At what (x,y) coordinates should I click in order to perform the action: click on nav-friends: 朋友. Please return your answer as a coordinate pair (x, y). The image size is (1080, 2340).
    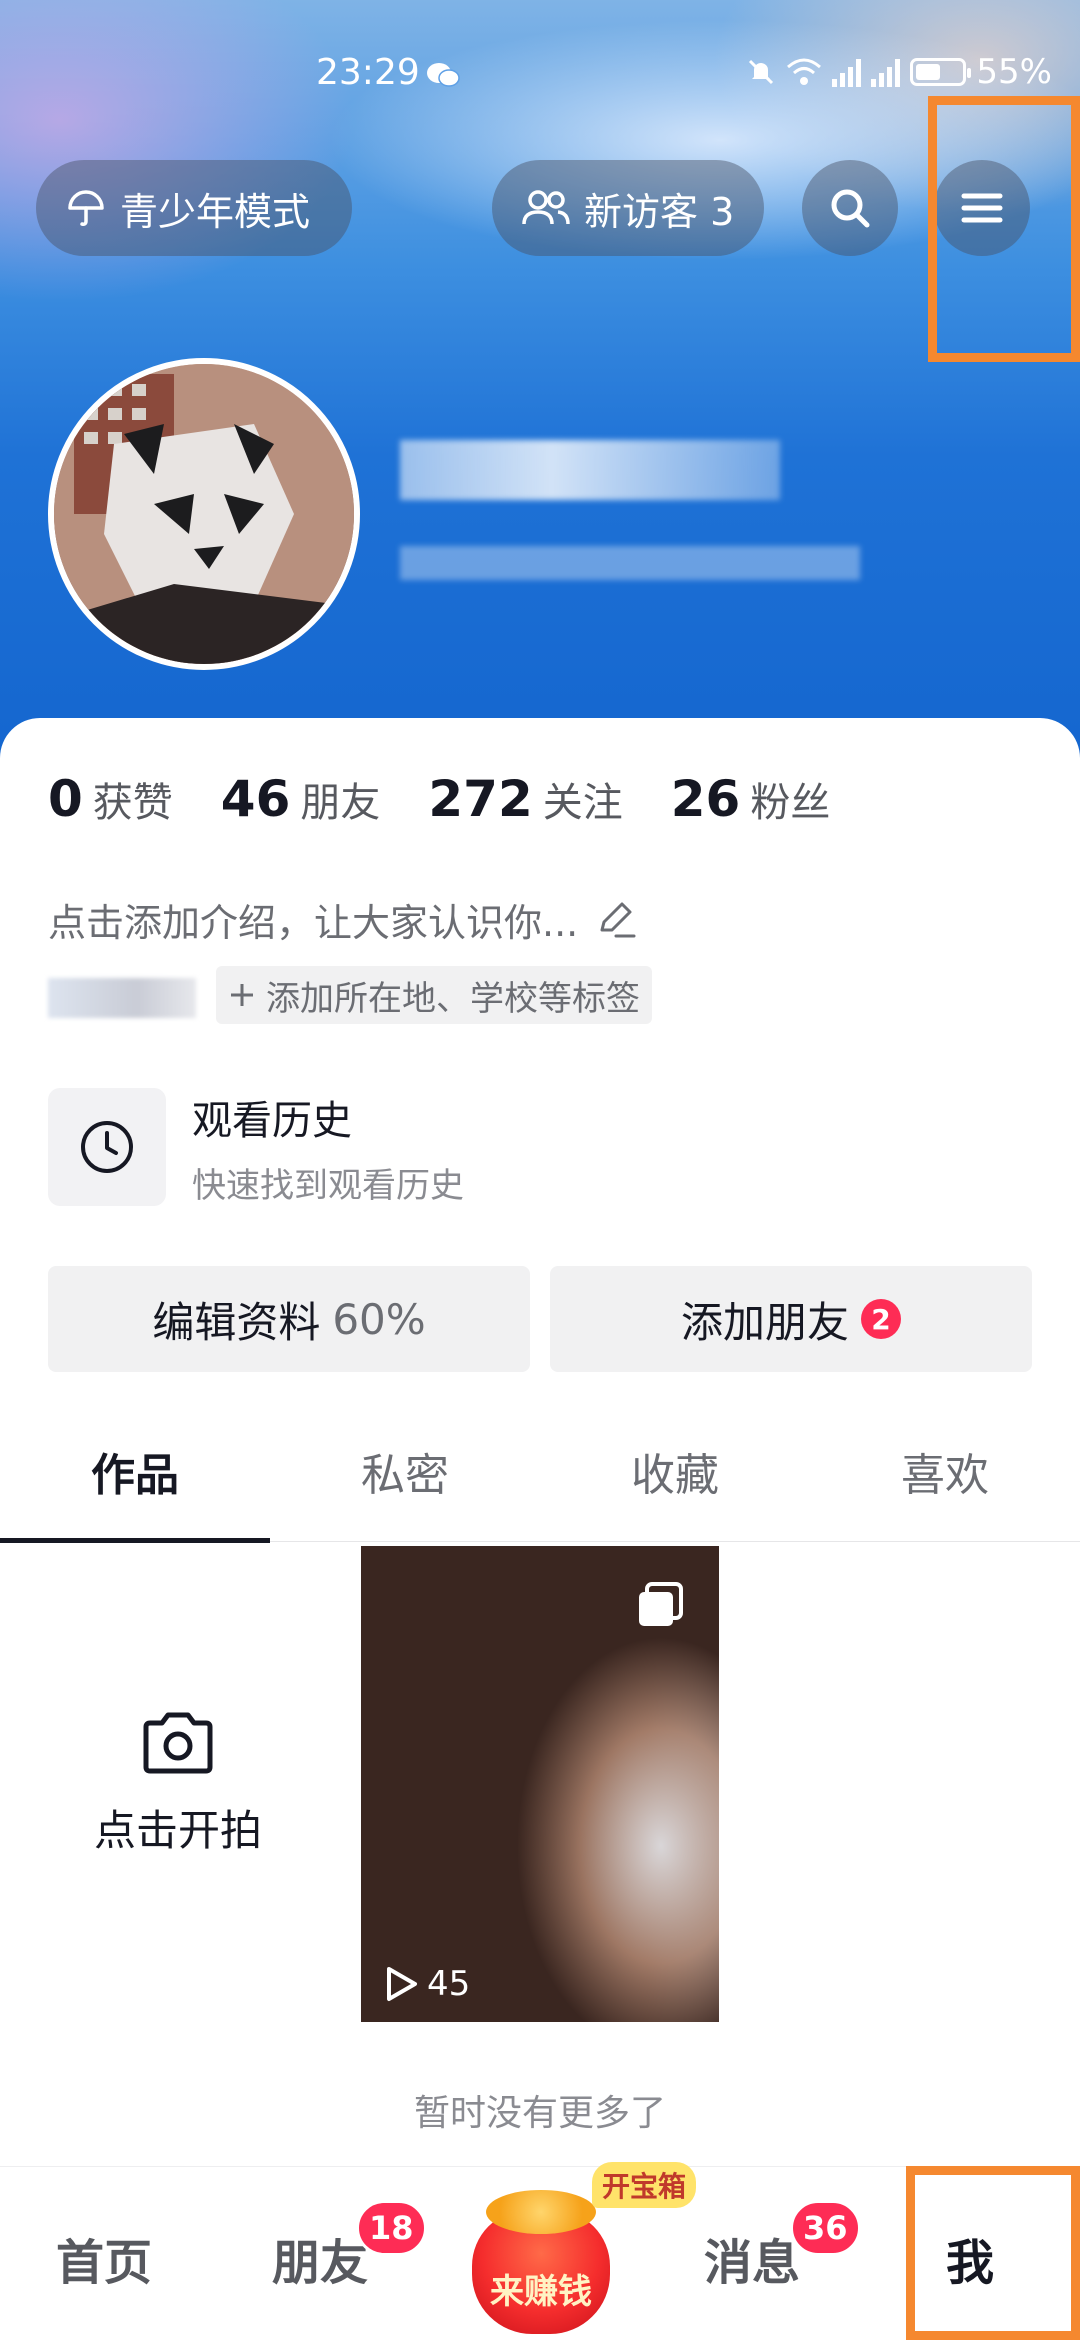
    Looking at the image, I should click on (320, 2258).